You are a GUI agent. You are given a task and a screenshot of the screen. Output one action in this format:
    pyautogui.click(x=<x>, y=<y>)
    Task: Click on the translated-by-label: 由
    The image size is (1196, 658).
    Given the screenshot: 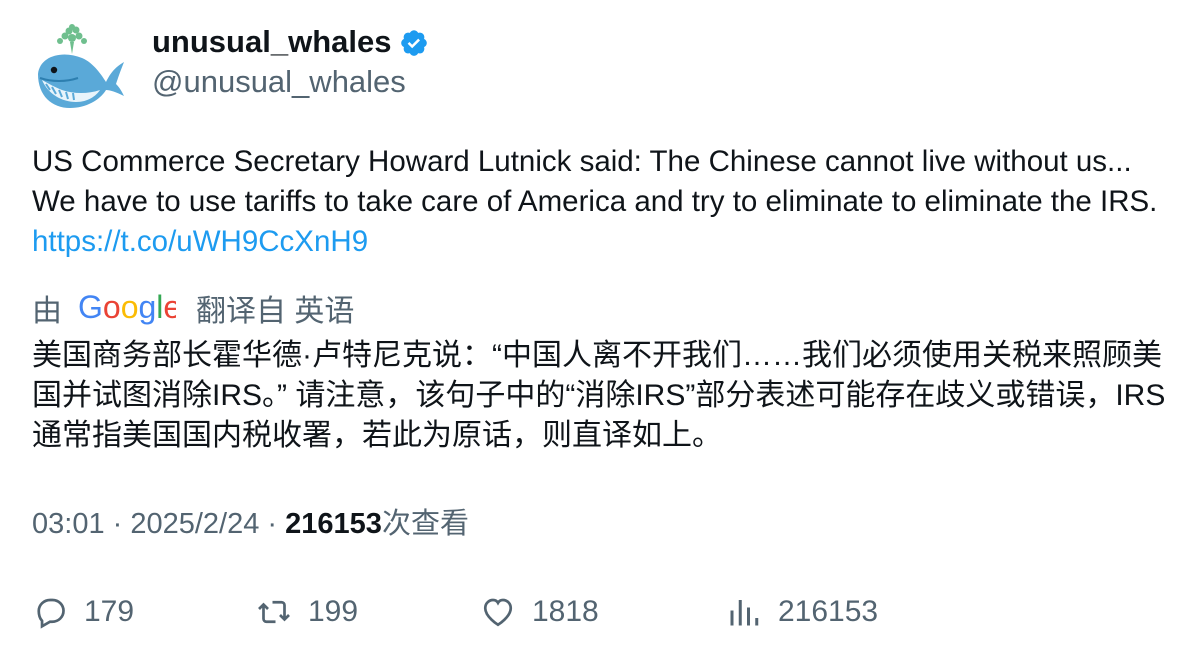 What is the action you would take?
    pyautogui.click(x=47, y=311)
    